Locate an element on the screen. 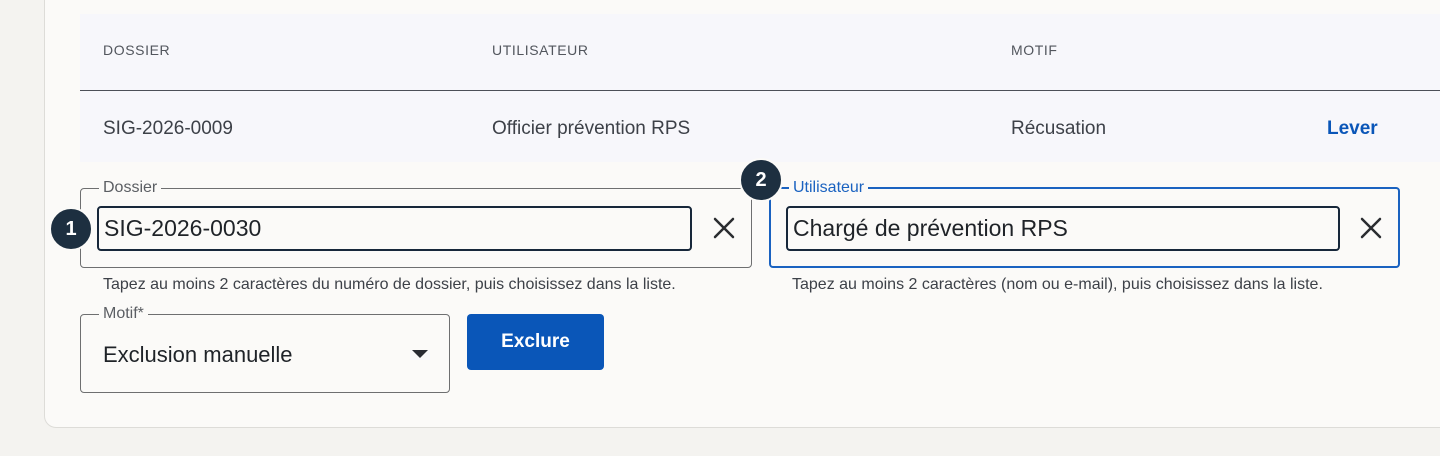 Image resolution: width=1440 pixels, height=456 pixels. dossier-input is located at coordinates (394, 228).